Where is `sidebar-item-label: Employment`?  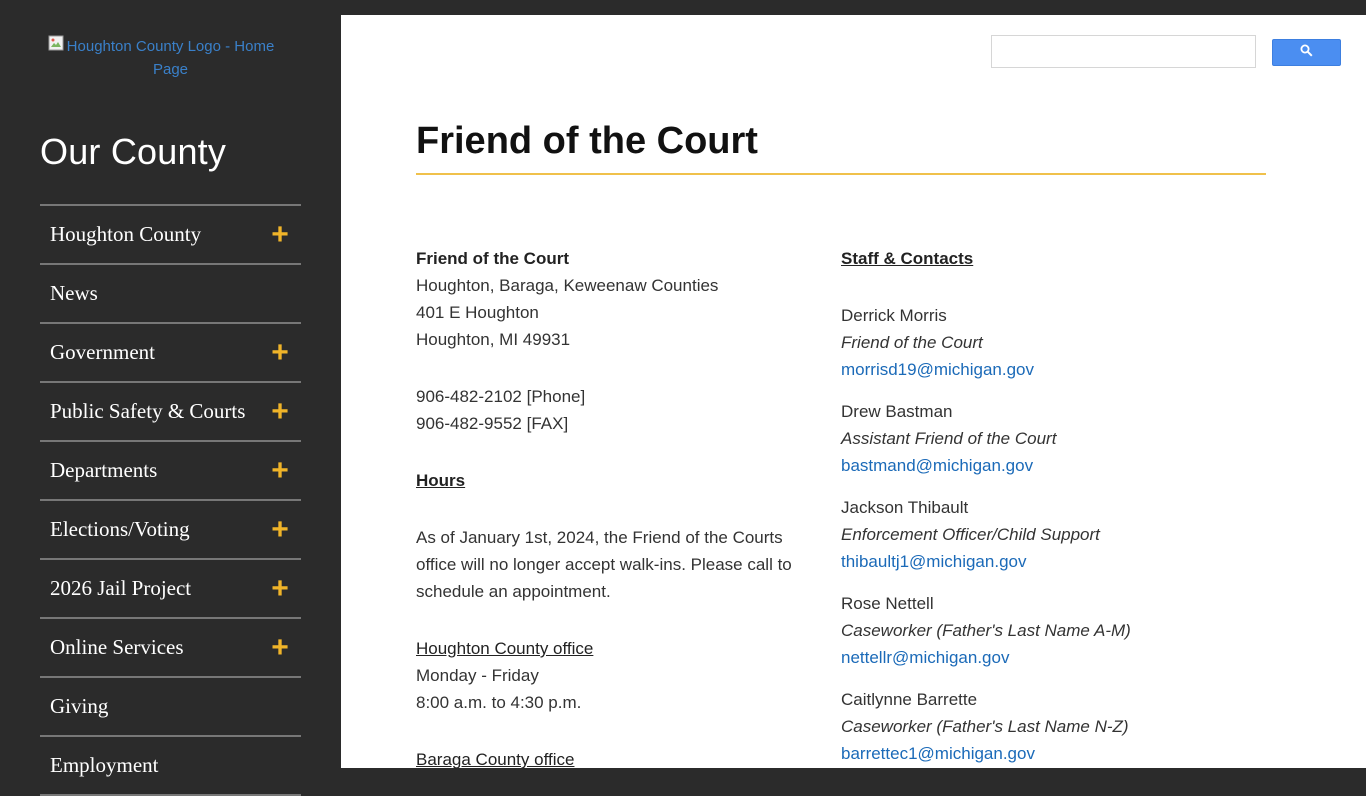
sidebar-item-label: Employment is located at coordinates (104, 765).